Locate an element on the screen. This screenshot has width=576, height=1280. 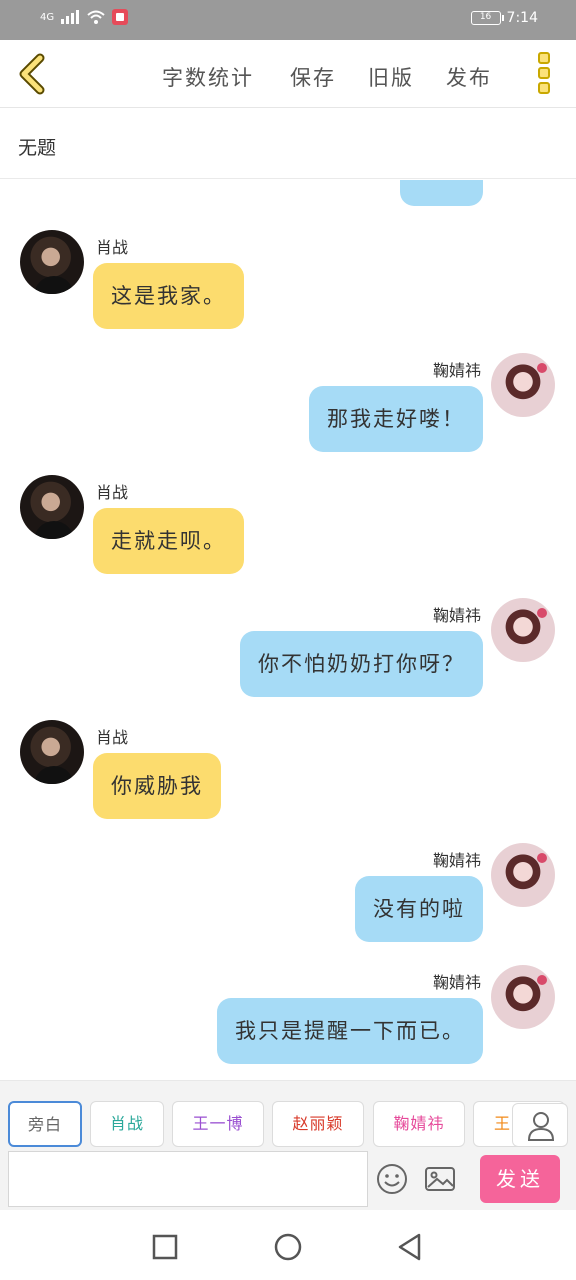
message-bubble: 你不怕奶奶打你呀？ is located at coordinates (361, 664).